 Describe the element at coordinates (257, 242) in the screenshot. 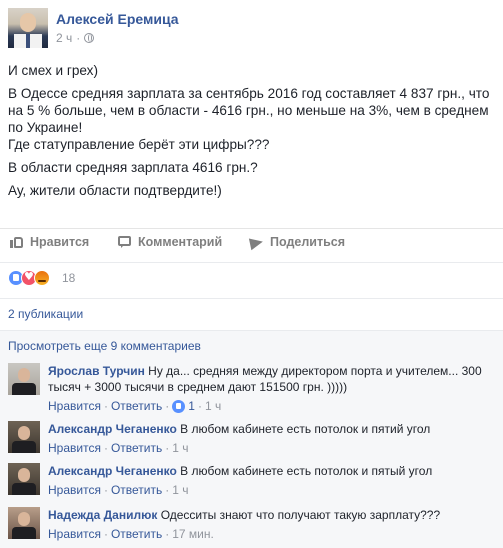

I see `share-icon` at that location.